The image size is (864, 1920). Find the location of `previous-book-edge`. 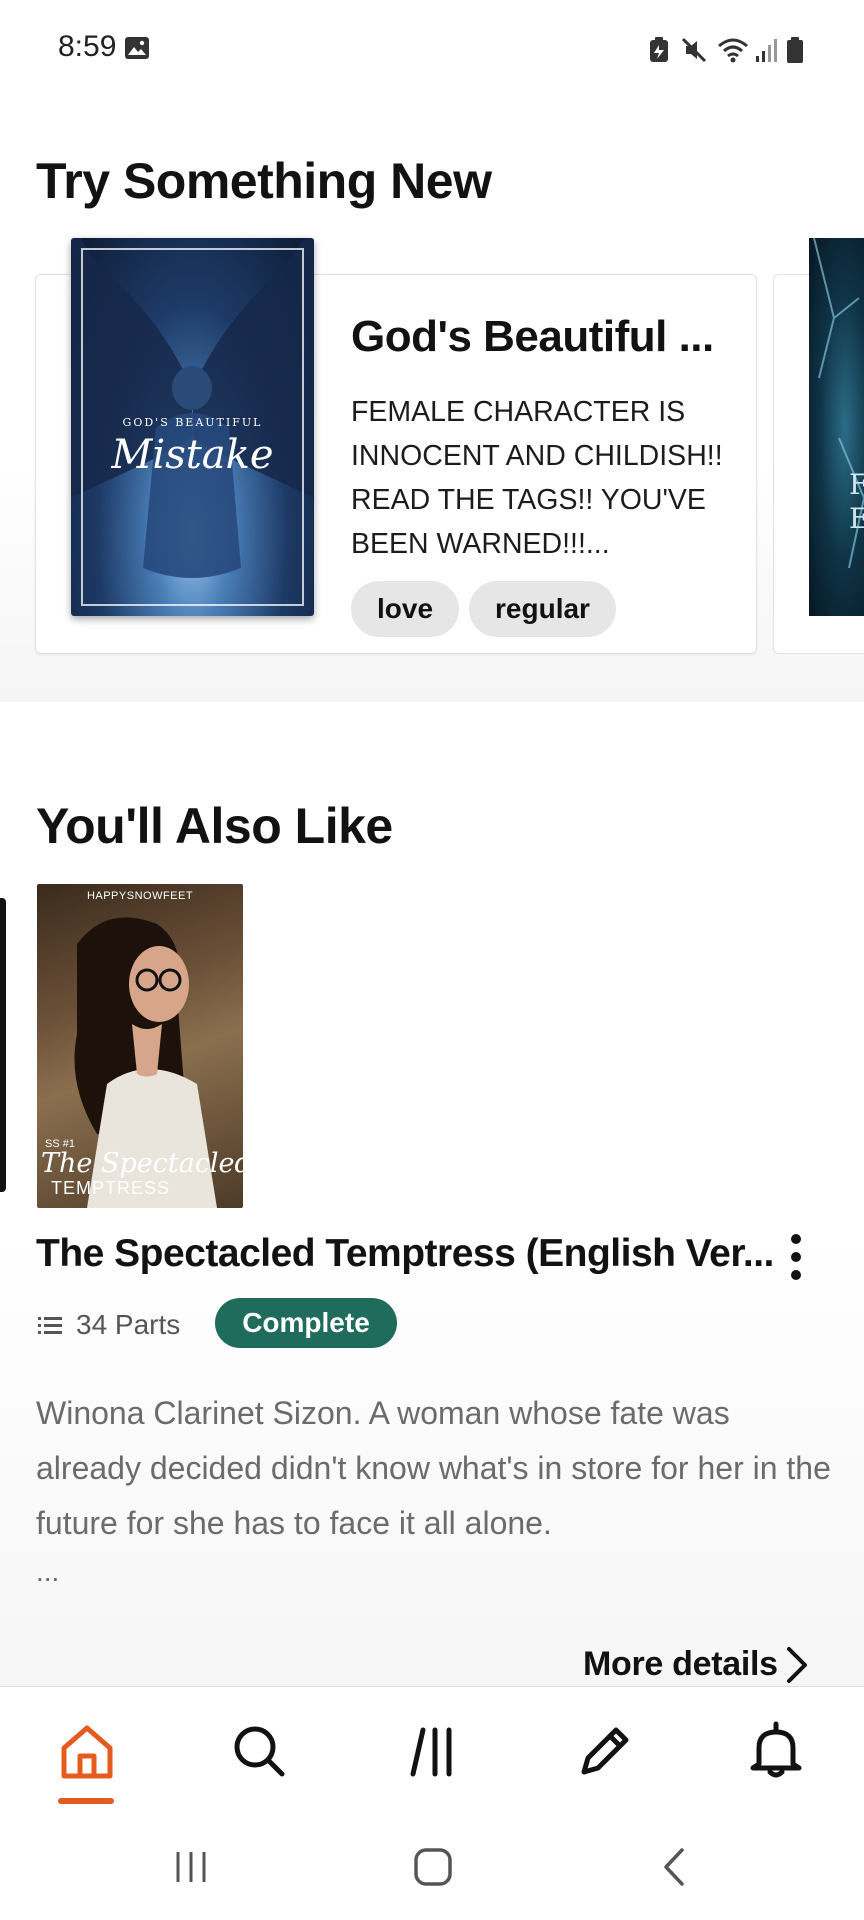

previous-book-edge is located at coordinates (3, 1045).